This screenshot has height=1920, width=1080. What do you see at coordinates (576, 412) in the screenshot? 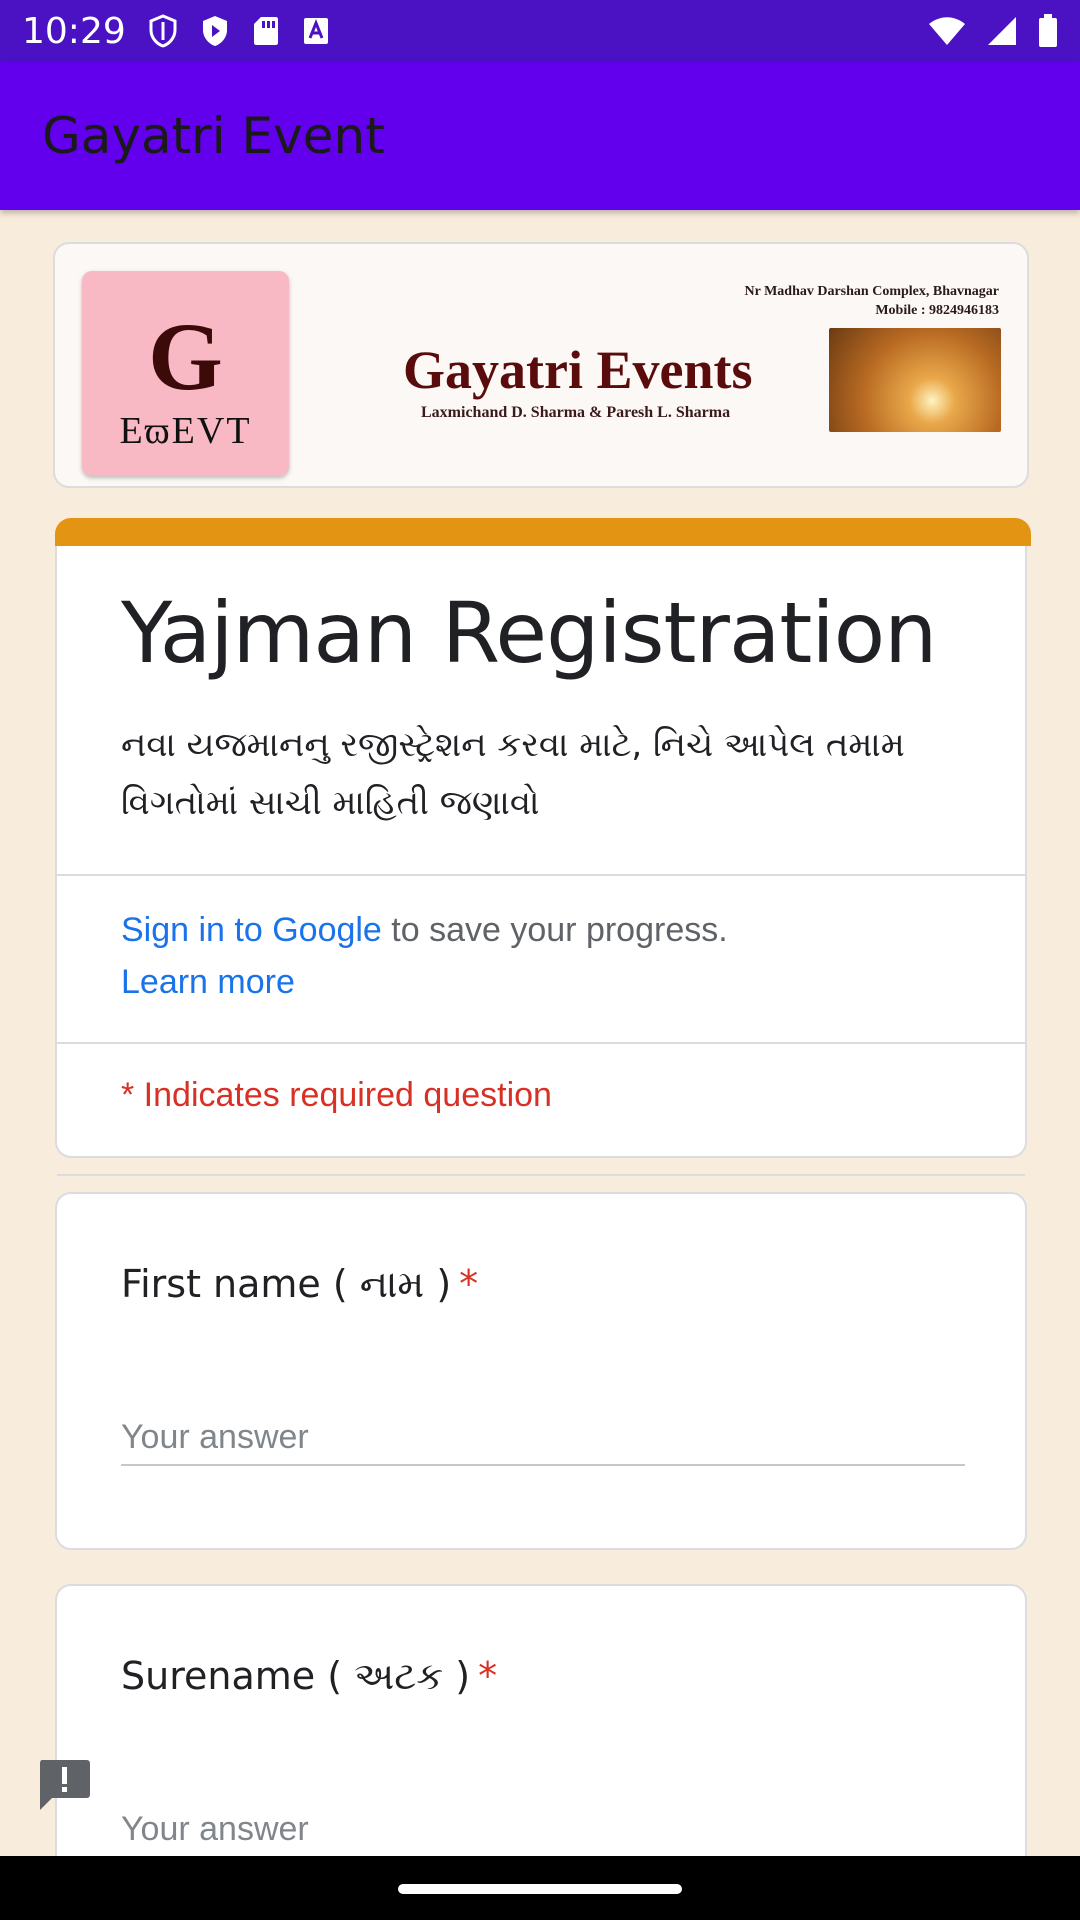
I see `banner-owners: Laxmichand D. Sharma & Paresh L. Sharma` at bounding box center [576, 412].